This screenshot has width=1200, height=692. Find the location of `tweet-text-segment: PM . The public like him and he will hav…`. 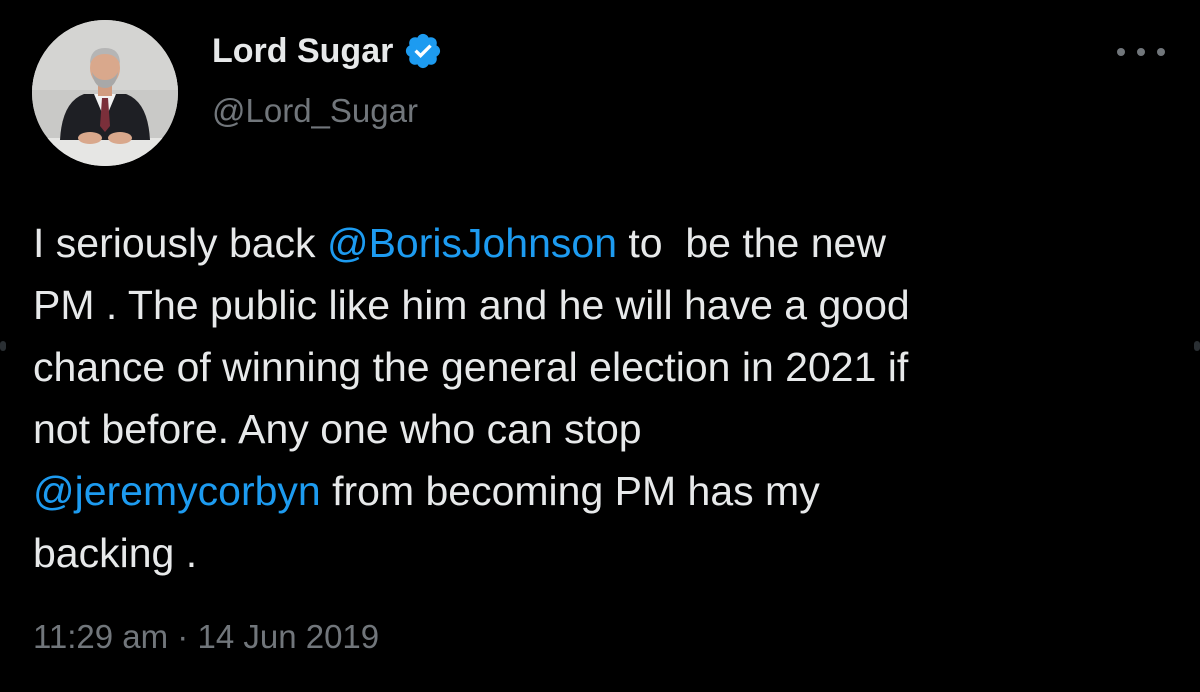

tweet-text-segment: PM . The public like him and he will hav… is located at coordinates (471, 305).